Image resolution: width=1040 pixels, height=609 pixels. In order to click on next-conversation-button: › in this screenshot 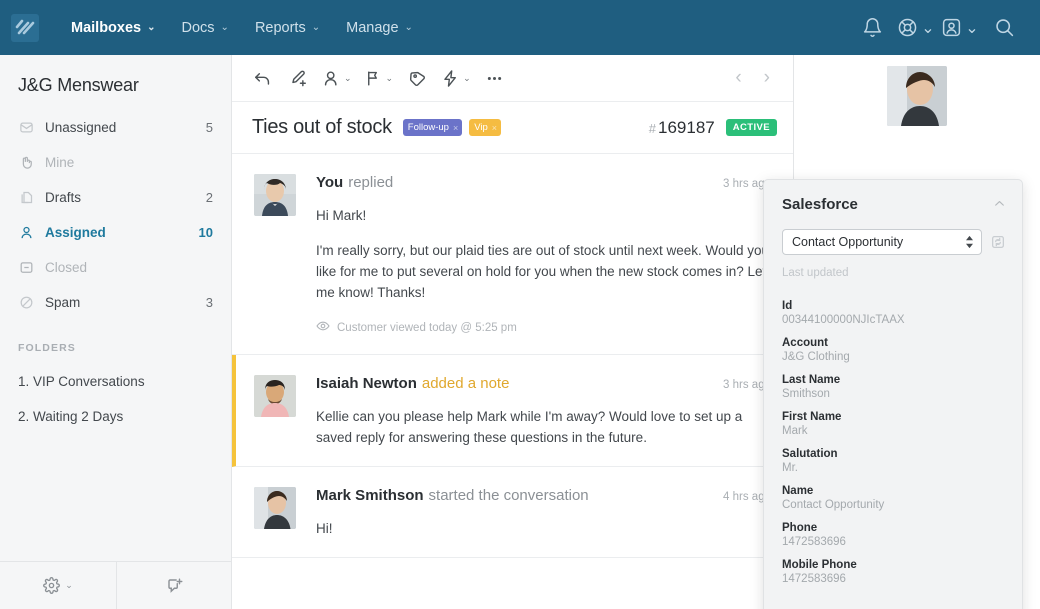, I will do `click(767, 78)`.